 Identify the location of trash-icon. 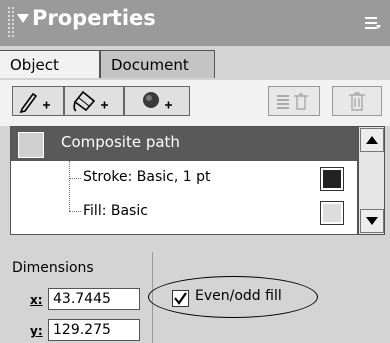
(357, 101).